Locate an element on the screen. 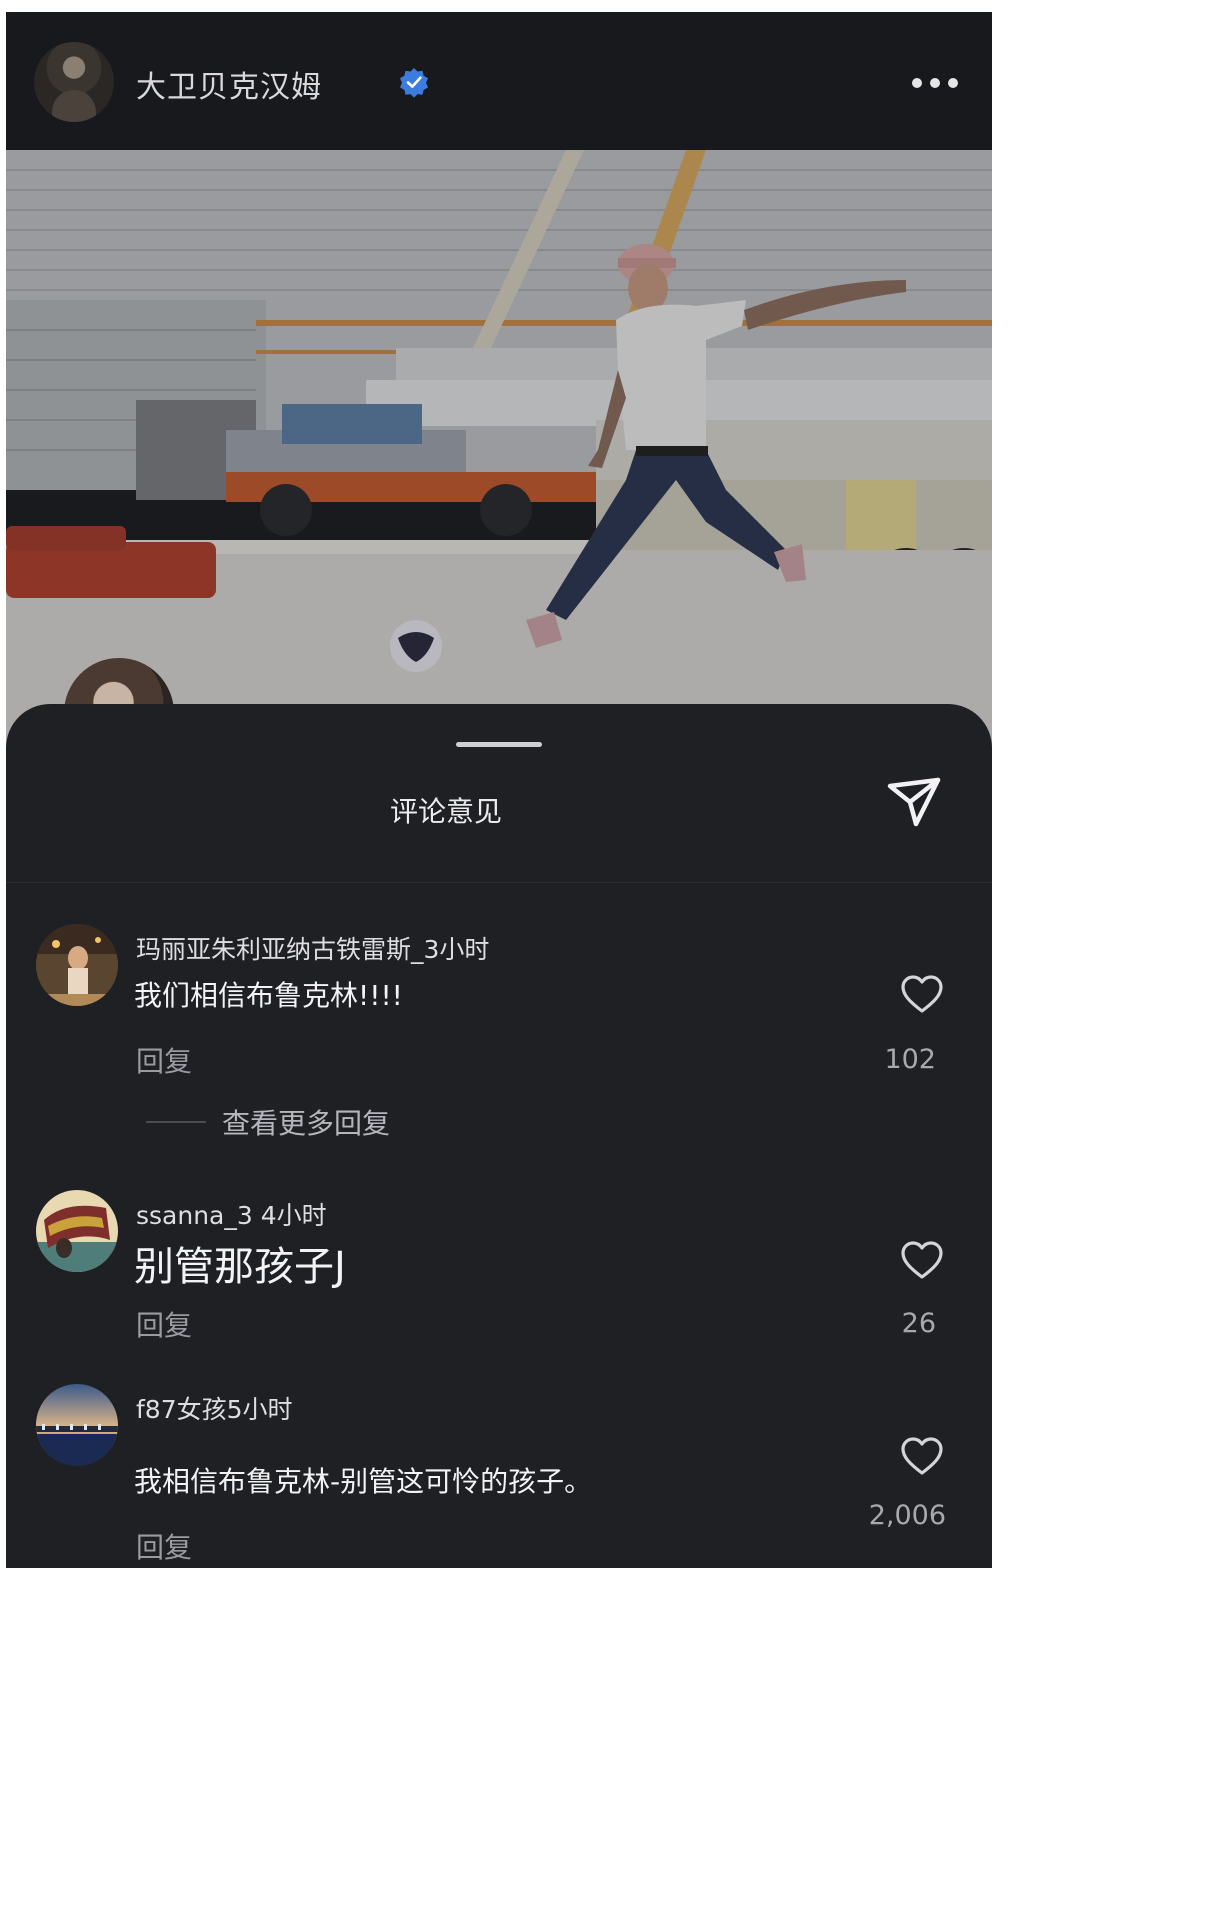  comment-meta: f87女孩5小时 is located at coordinates (214, 1409).